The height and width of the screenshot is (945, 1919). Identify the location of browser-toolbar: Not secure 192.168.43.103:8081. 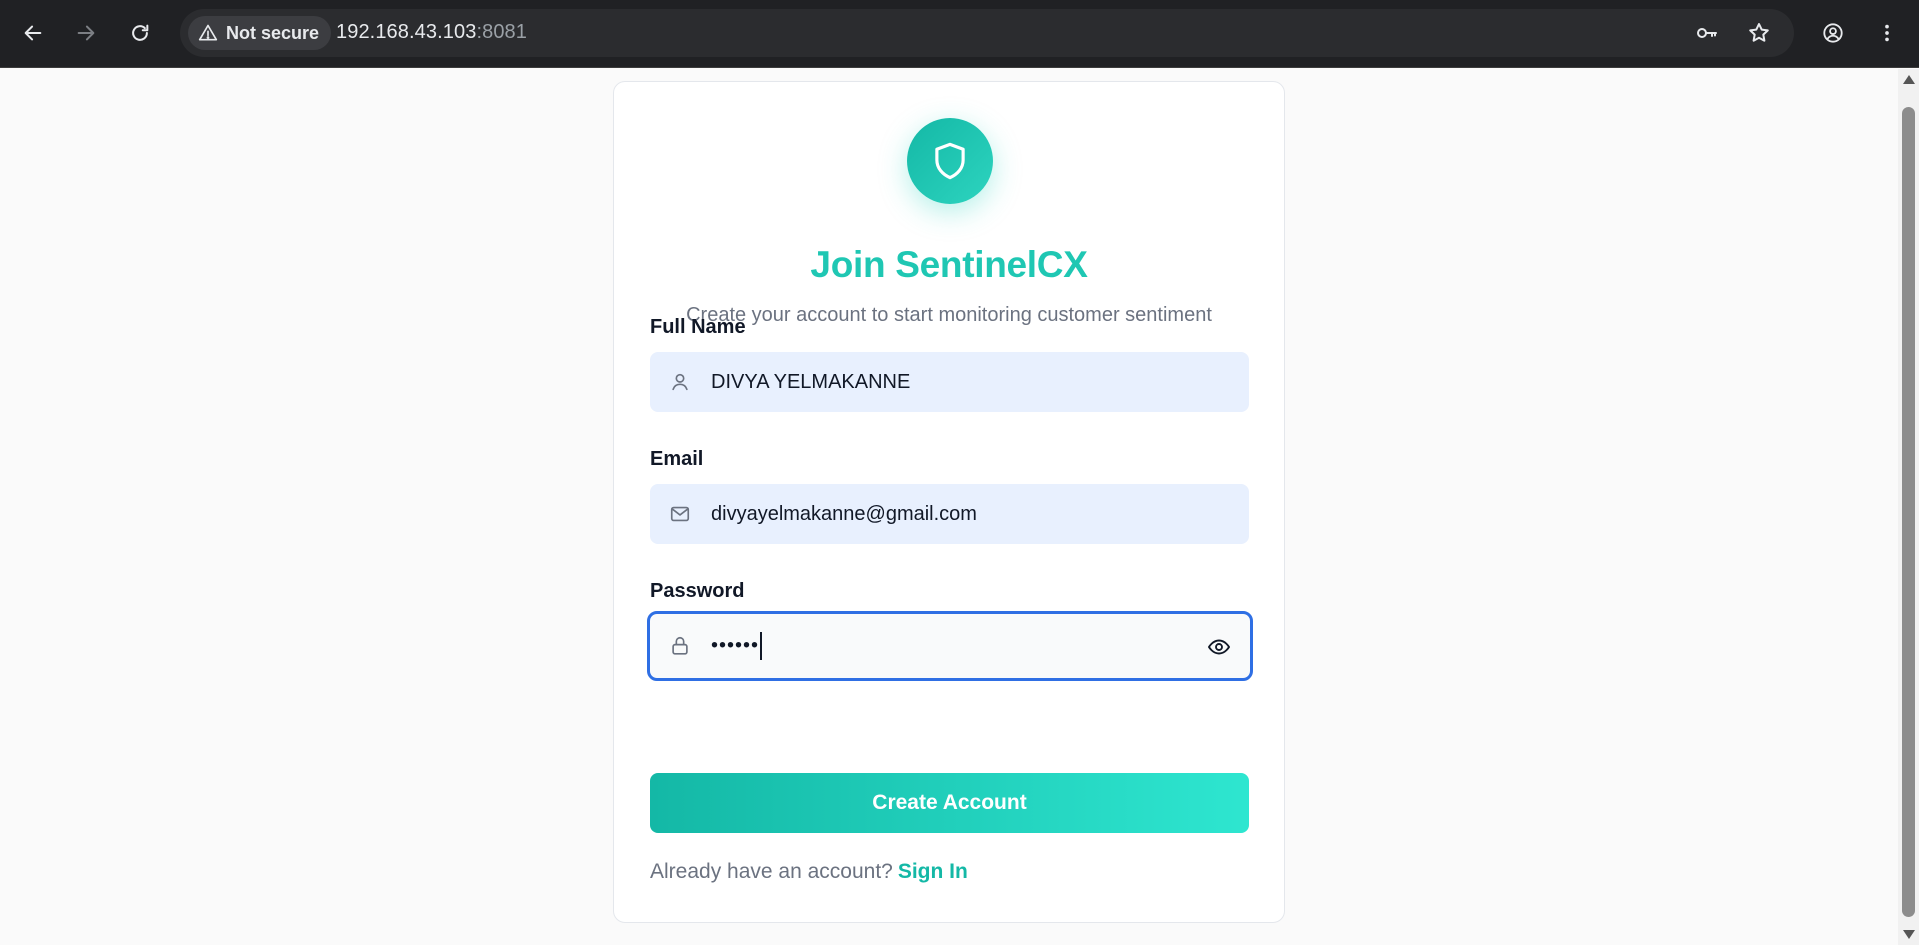
(959, 34).